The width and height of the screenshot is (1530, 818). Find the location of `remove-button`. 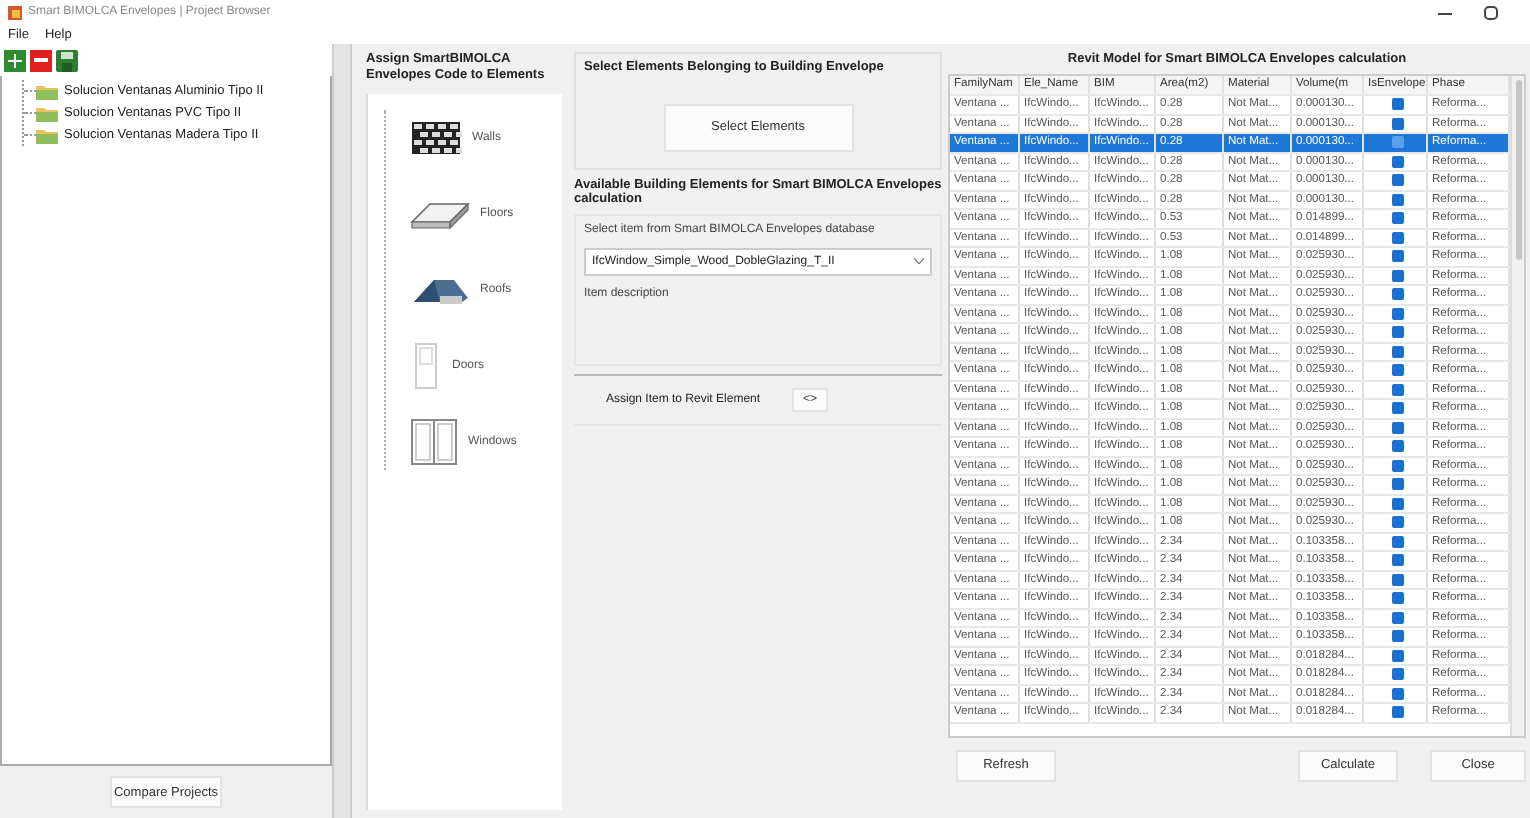

remove-button is located at coordinates (41, 60).